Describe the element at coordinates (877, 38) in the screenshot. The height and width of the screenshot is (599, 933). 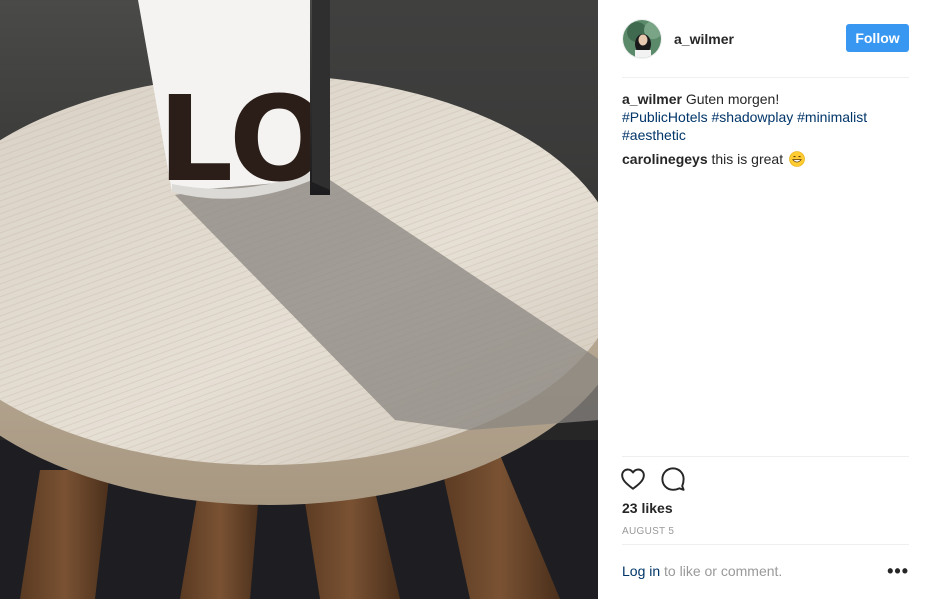
I see `follow-button: Follow` at that location.